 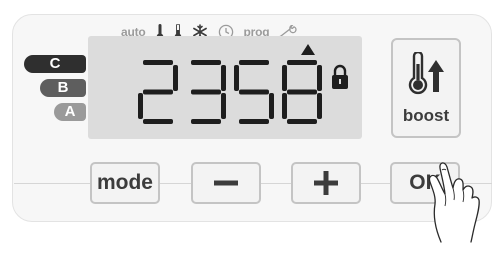 I want to click on minus-button, so click(x=226, y=183).